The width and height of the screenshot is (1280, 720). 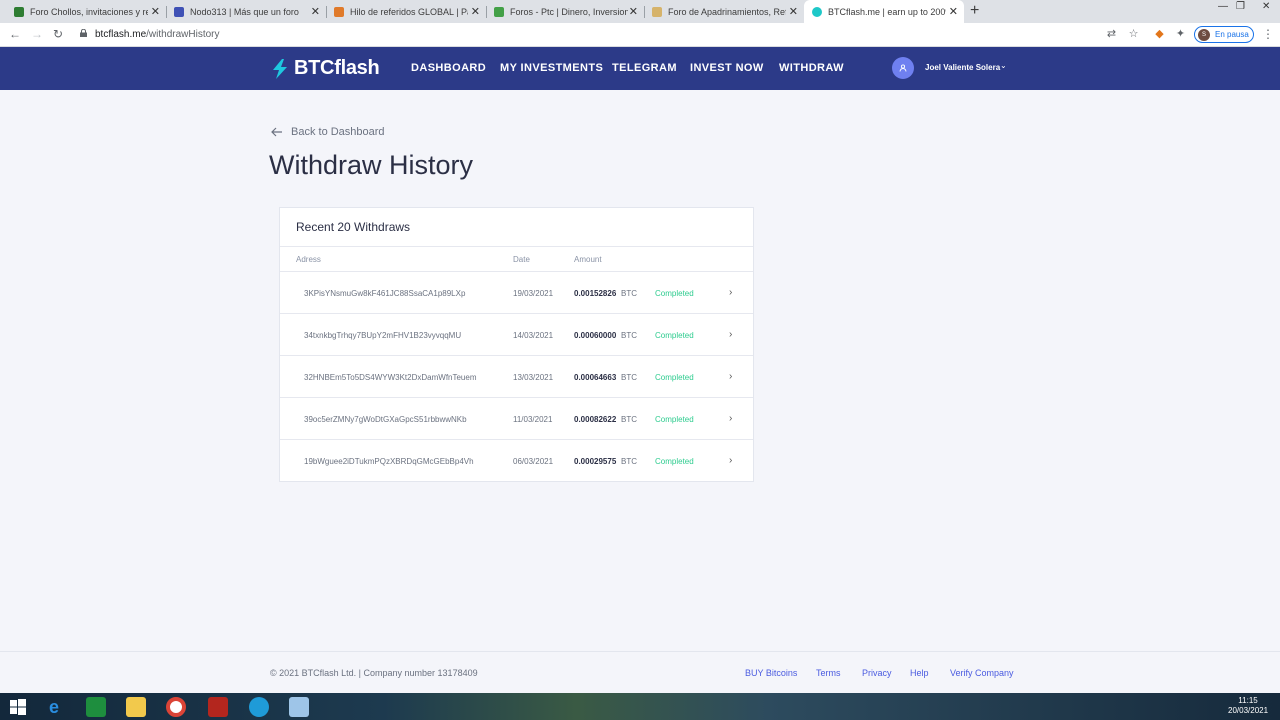 What do you see at coordinates (96, 707) in the screenshot?
I see `store-icon` at bounding box center [96, 707].